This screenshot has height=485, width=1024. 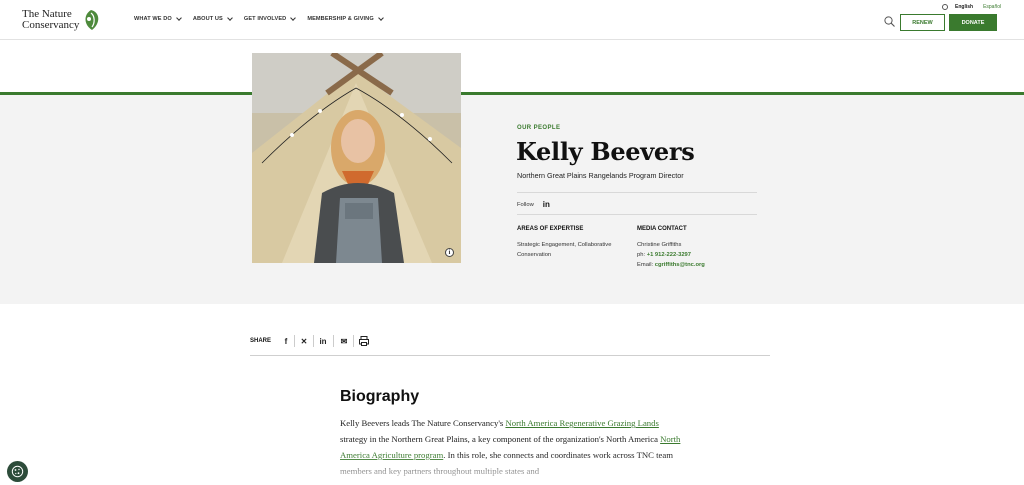 I want to click on profile-photo, so click(x=356, y=158).